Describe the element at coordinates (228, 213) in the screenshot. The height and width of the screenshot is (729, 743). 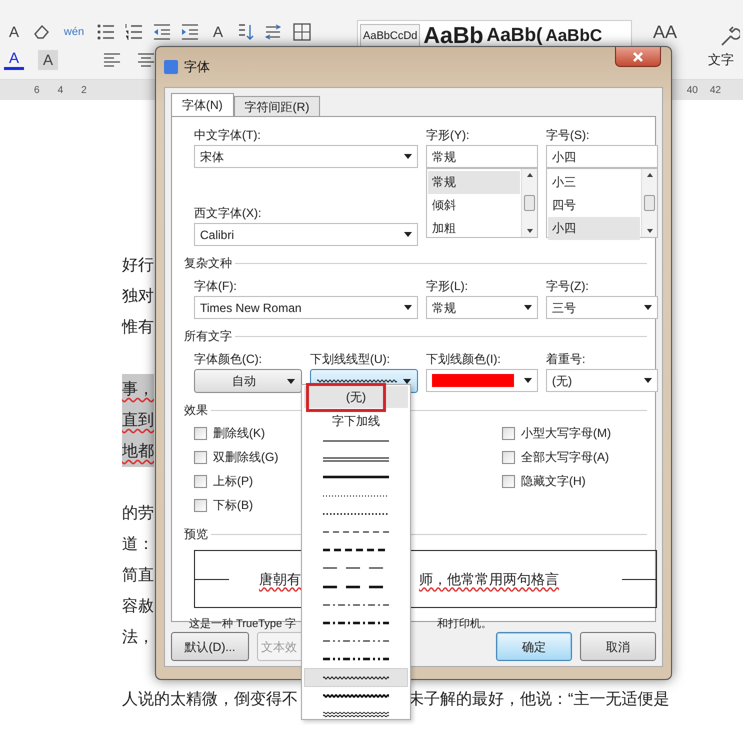
I see `field-label: 西文字体(X):` at that location.